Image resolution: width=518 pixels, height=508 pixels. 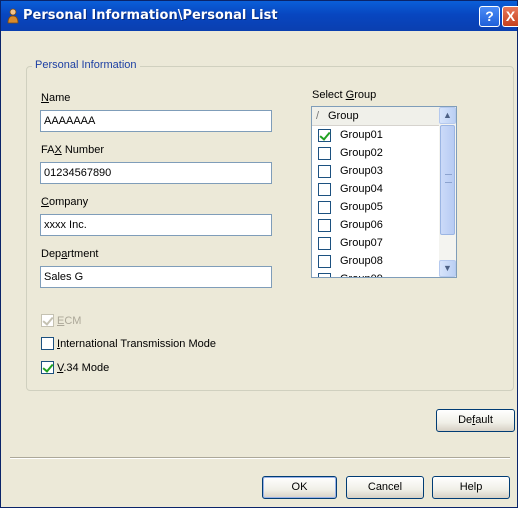 I want to click on fax-number-label: FAX Number, so click(x=72, y=150).